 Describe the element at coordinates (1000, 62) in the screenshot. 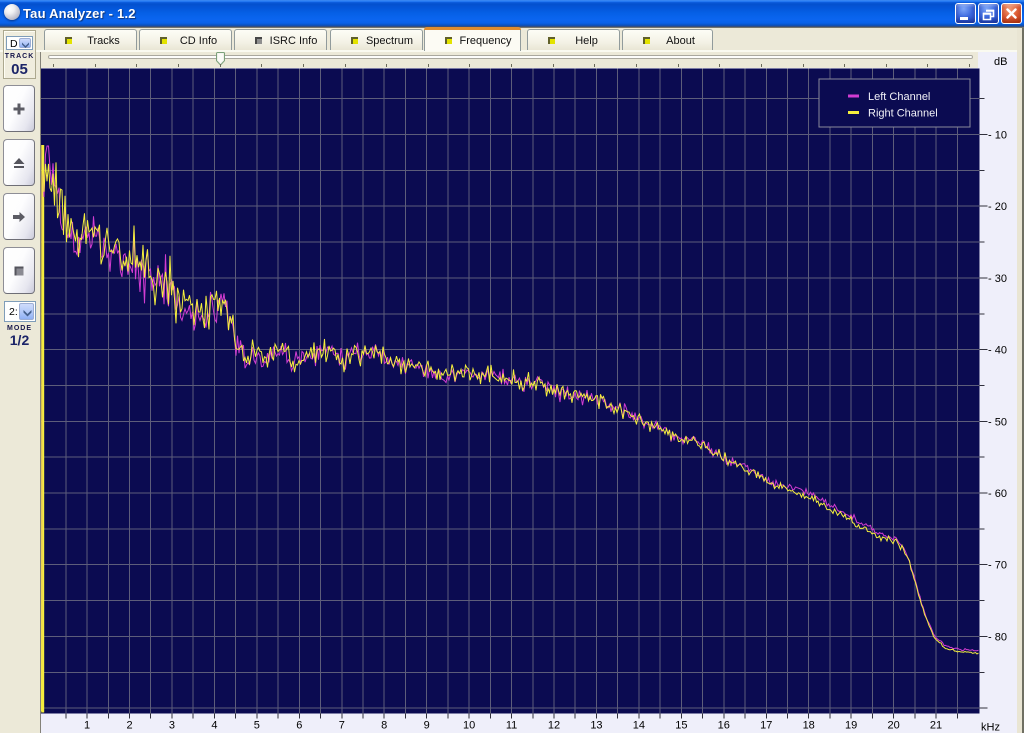

I see `svg-text: dB` at that location.